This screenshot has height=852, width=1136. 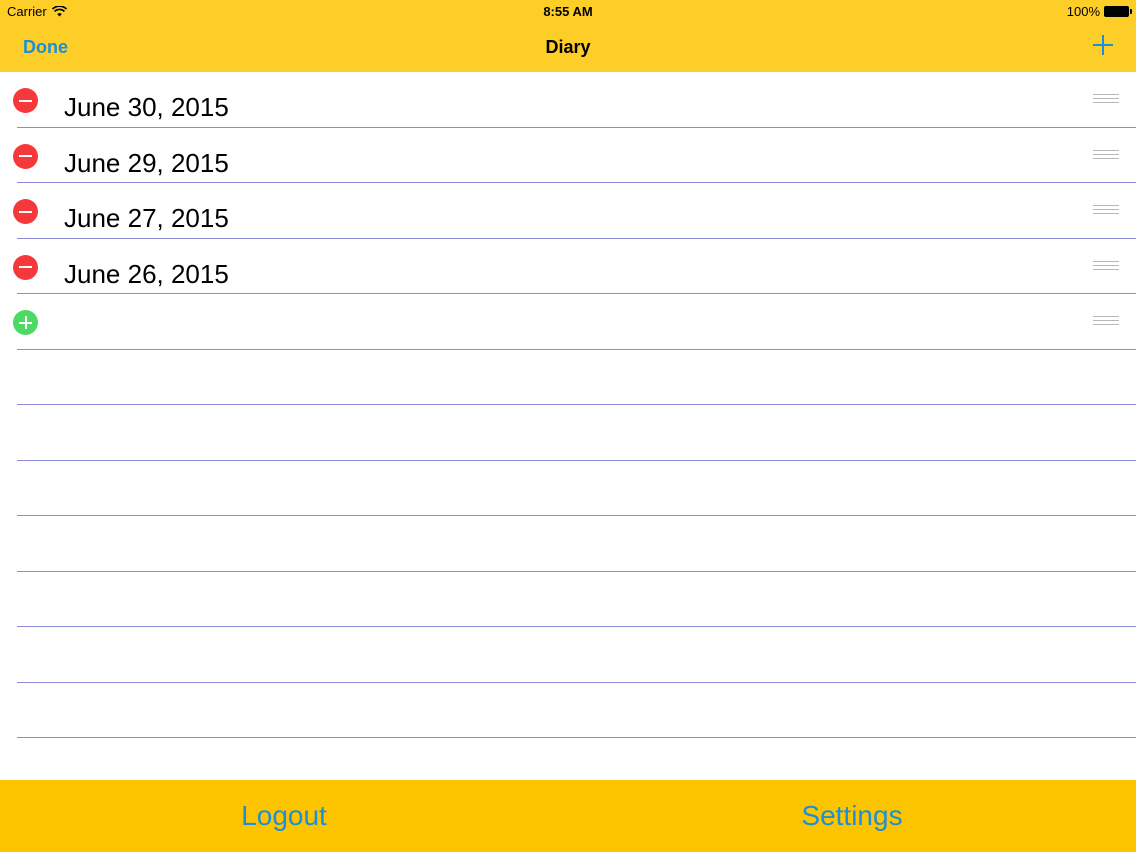 I want to click on row-divider, so click(x=576, y=737).